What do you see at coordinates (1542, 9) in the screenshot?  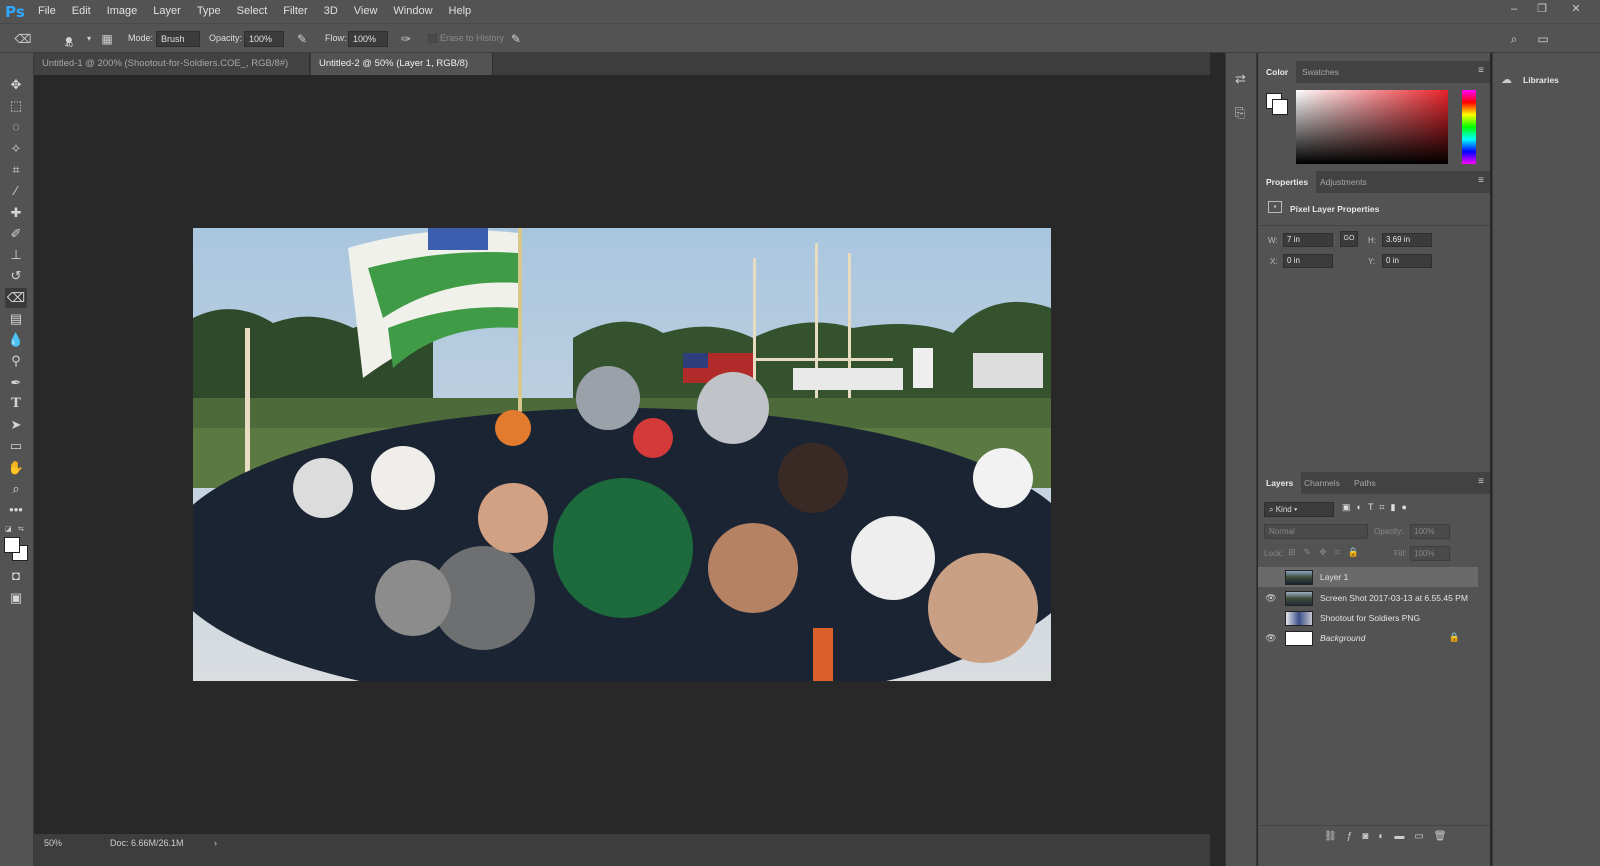 I see `restore-icon: ❐` at bounding box center [1542, 9].